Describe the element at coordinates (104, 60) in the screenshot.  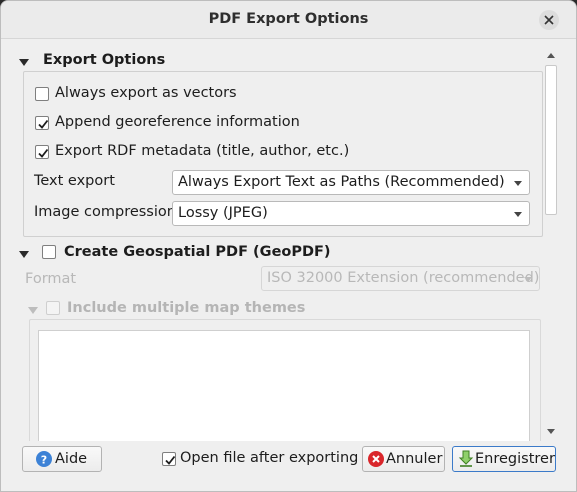
I see `export-options-title: Export Options` at that location.